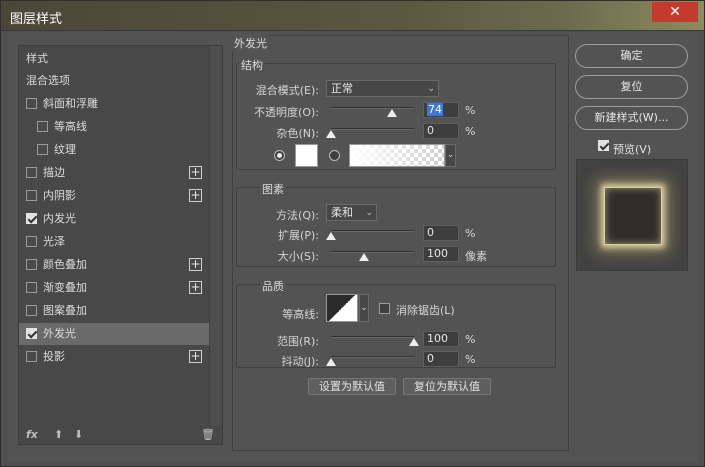 The width and height of the screenshot is (705, 467). I want to click on preview-checkbox, so click(603, 145).